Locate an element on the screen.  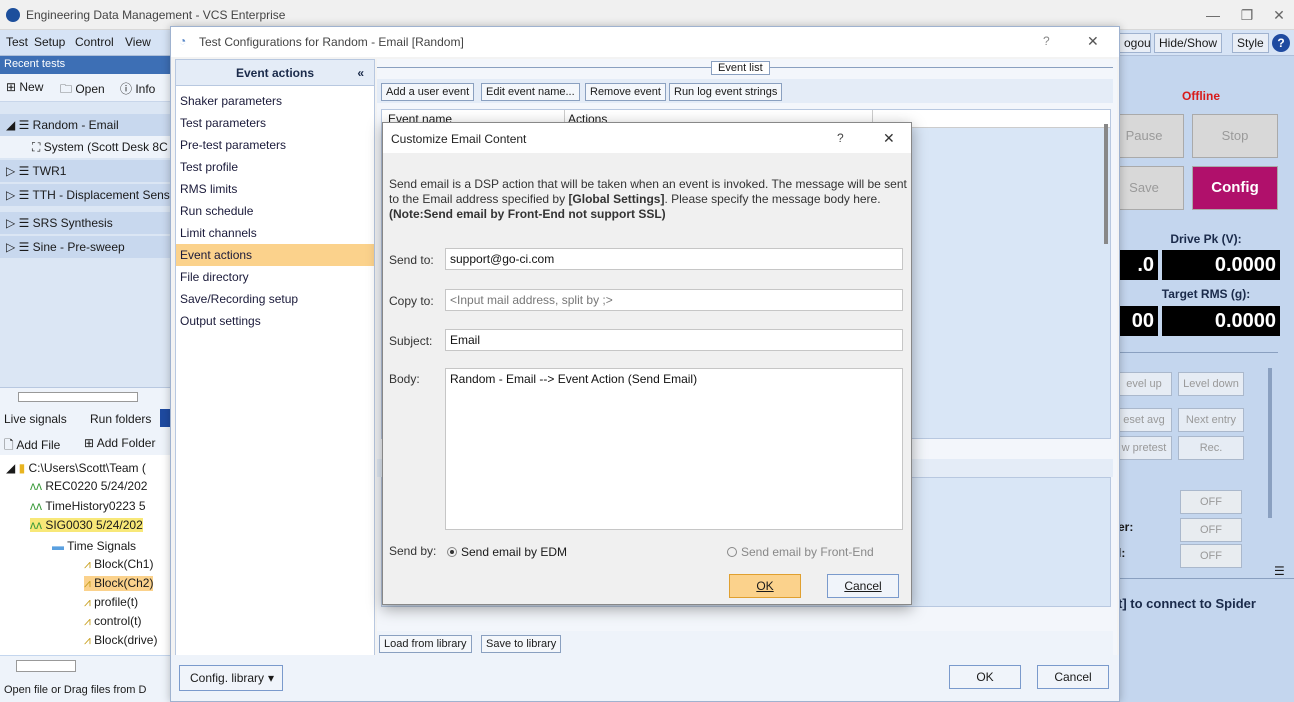
tree-node-block-ch2: ⩘ Block(Ch2) is located at coordinates (119, 583).